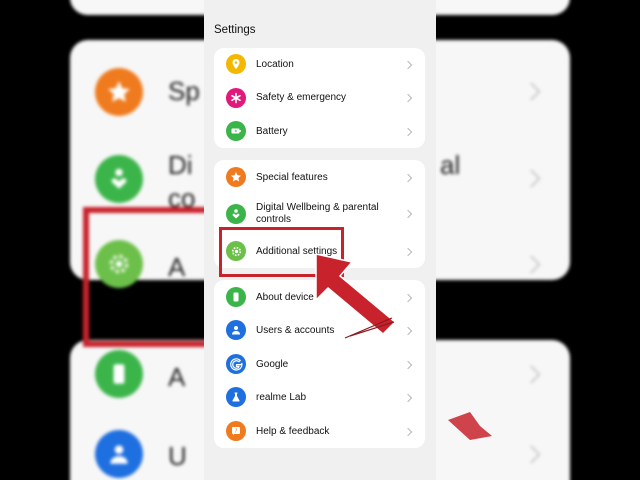 This screenshot has width=640, height=480. Describe the element at coordinates (177, 456) in the screenshot. I see `bg-text-users: U` at that location.